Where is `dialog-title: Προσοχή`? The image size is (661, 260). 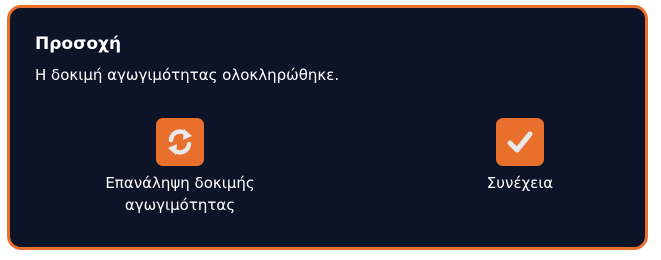 dialog-title: Προσοχή is located at coordinates (78, 44).